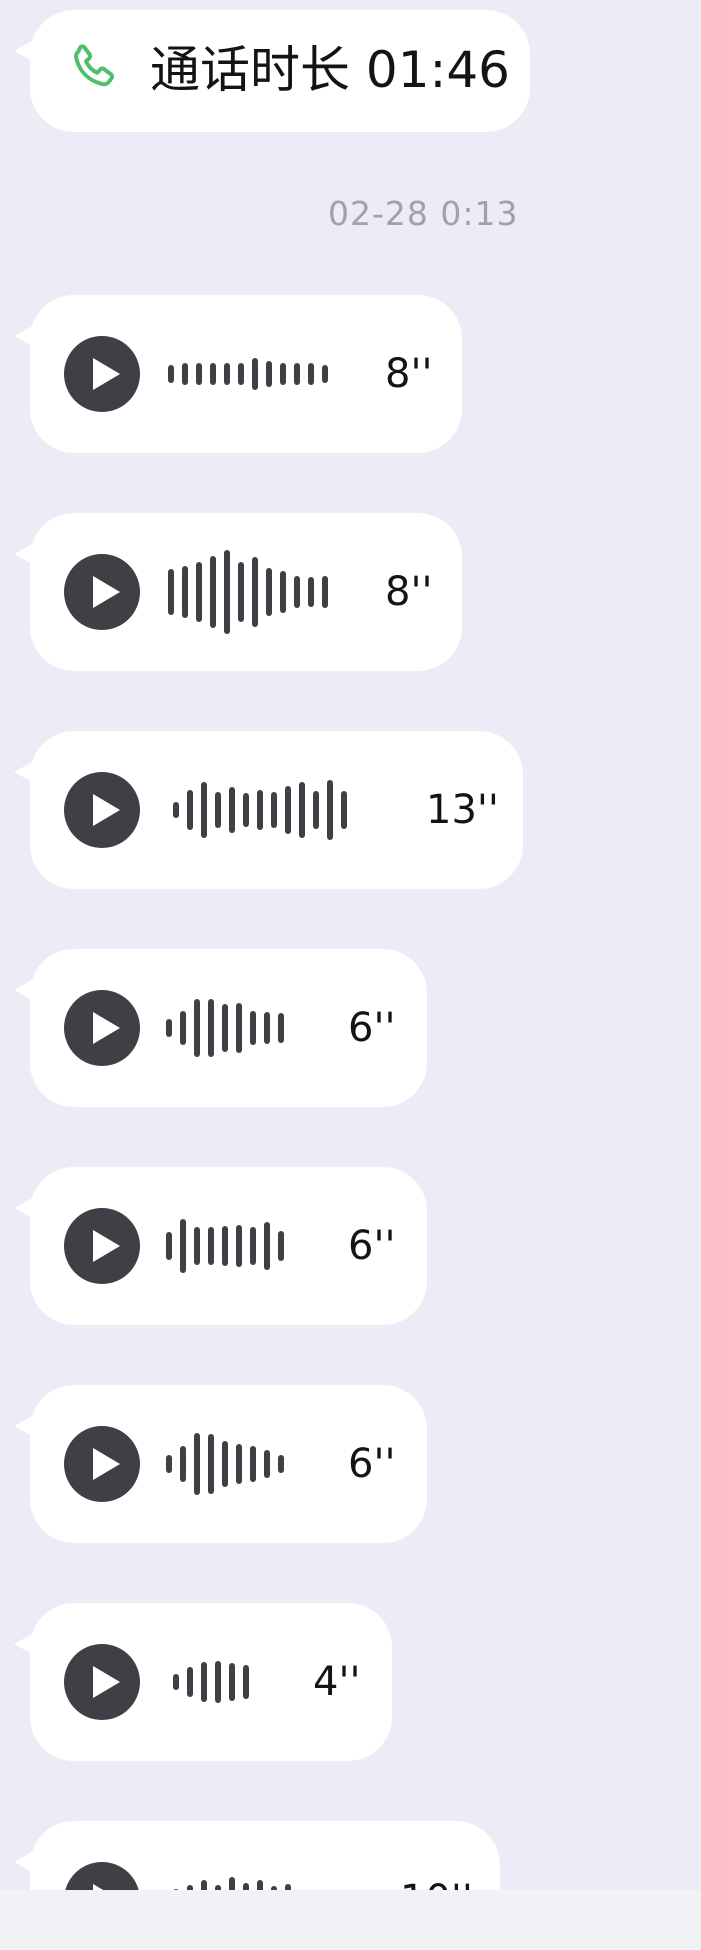 This screenshot has height=1950, width=701. What do you see at coordinates (462, 810) in the screenshot?
I see `voice-duration: 13''` at bounding box center [462, 810].